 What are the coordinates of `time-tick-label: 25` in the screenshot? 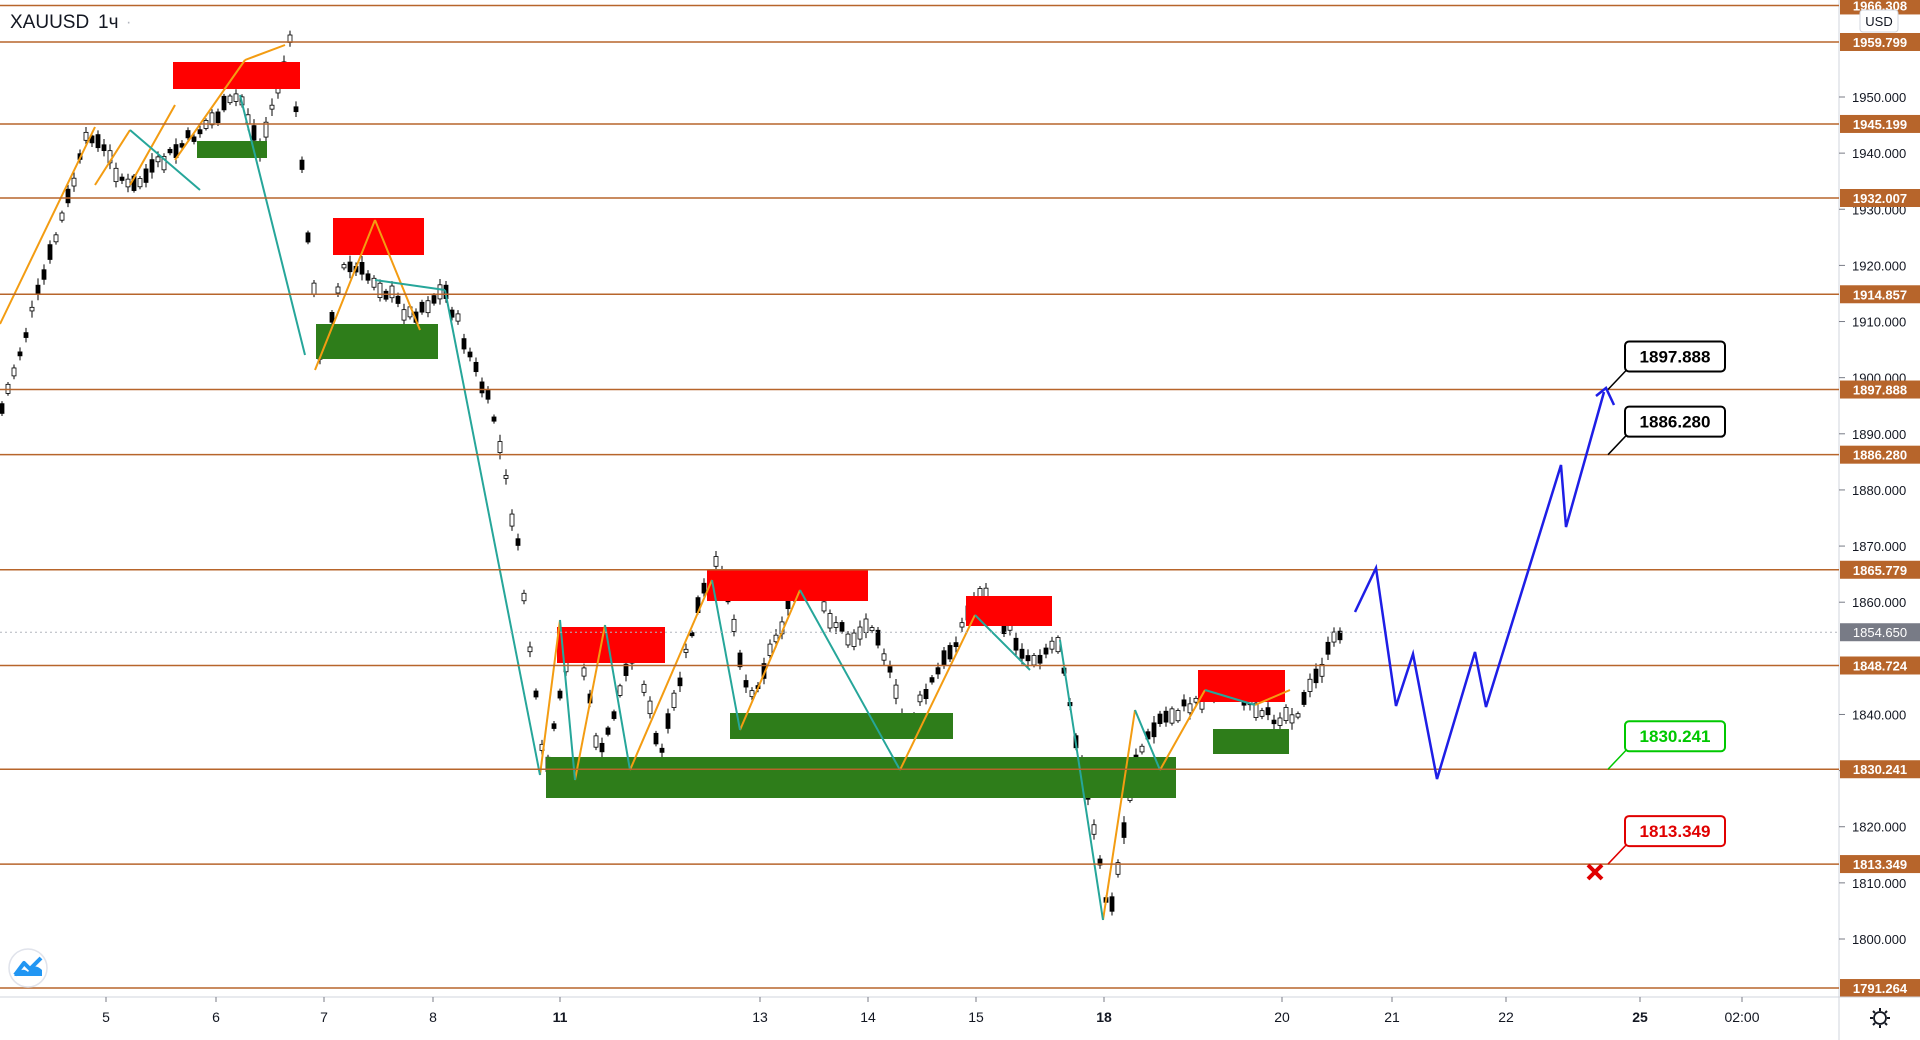 It's located at (1640, 1017).